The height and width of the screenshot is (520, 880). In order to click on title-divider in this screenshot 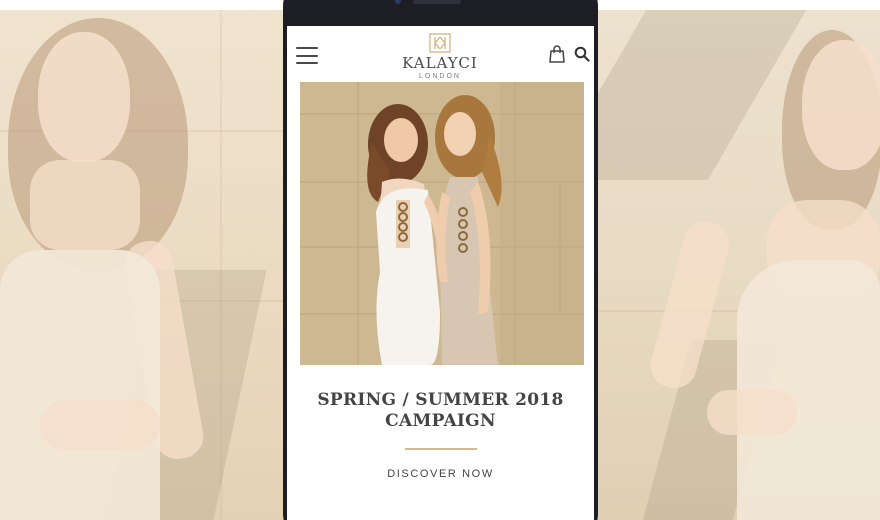, I will do `click(441, 449)`.